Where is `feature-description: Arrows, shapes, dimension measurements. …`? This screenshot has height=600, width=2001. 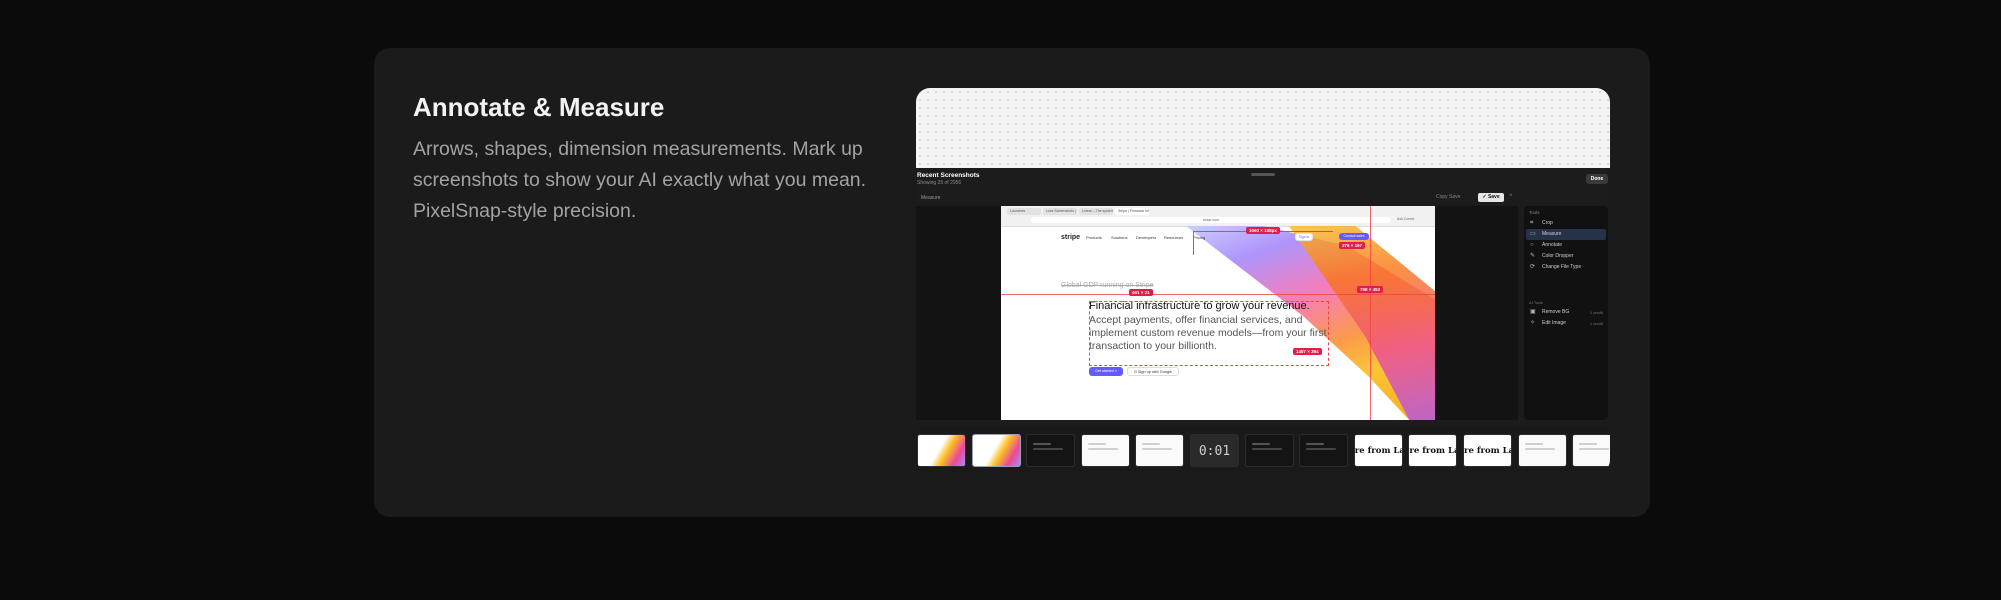
feature-description: Arrows, shapes, dimension measurements. … is located at coordinates (640, 180).